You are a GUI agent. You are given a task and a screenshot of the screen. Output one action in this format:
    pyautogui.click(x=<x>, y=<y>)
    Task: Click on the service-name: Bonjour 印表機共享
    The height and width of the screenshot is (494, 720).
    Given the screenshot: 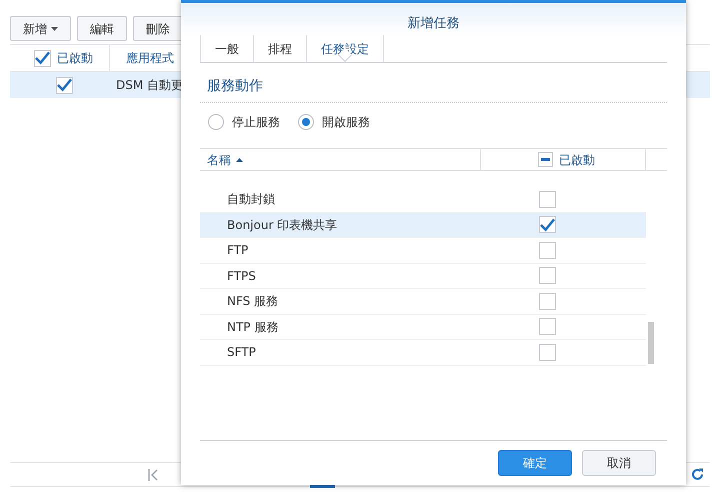 What is the action you would take?
    pyautogui.click(x=282, y=225)
    